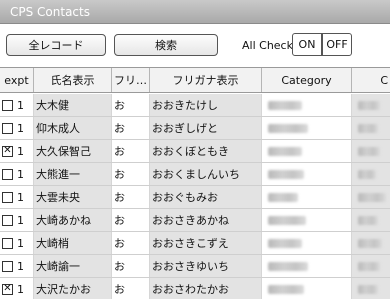 The width and height of the screenshot is (390, 299). What do you see at coordinates (337, 44) in the screenshot?
I see `all-check-off-button: OFF` at bounding box center [337, 44].